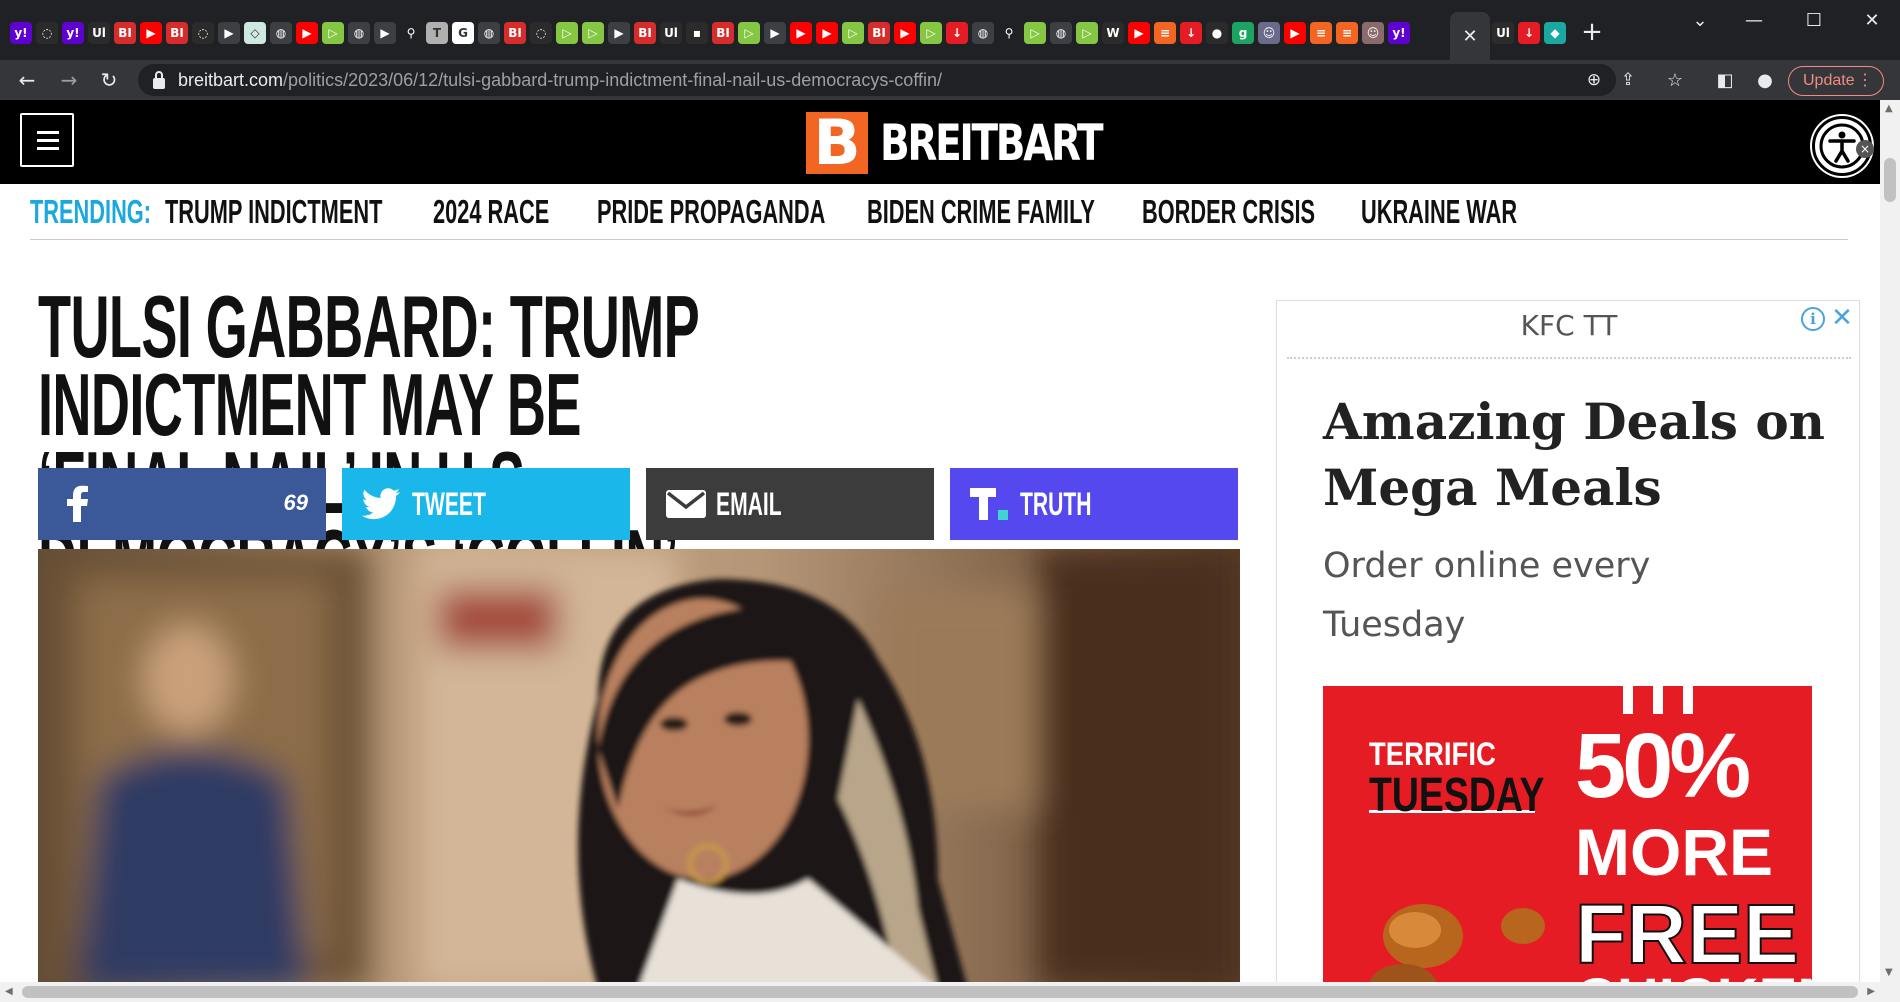 The width and height of the screenshot is (1900, 1002). What do you see at coordinates (1814, 21) in the screenshot?
I see `maximize-button: ☐` at bounding box center [1814, 21].